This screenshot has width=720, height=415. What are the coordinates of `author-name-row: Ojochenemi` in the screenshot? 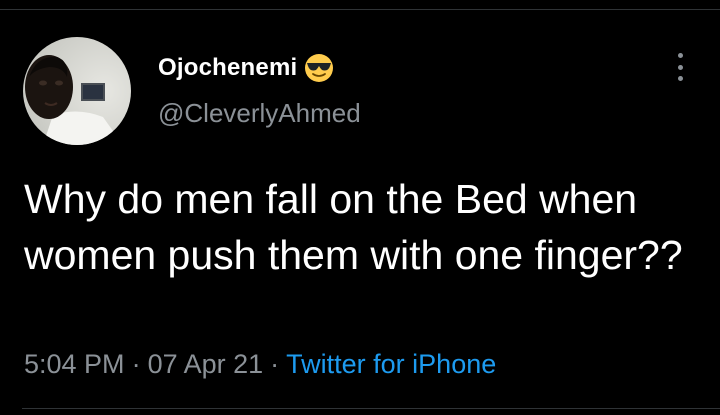 It's located at (246, 68).